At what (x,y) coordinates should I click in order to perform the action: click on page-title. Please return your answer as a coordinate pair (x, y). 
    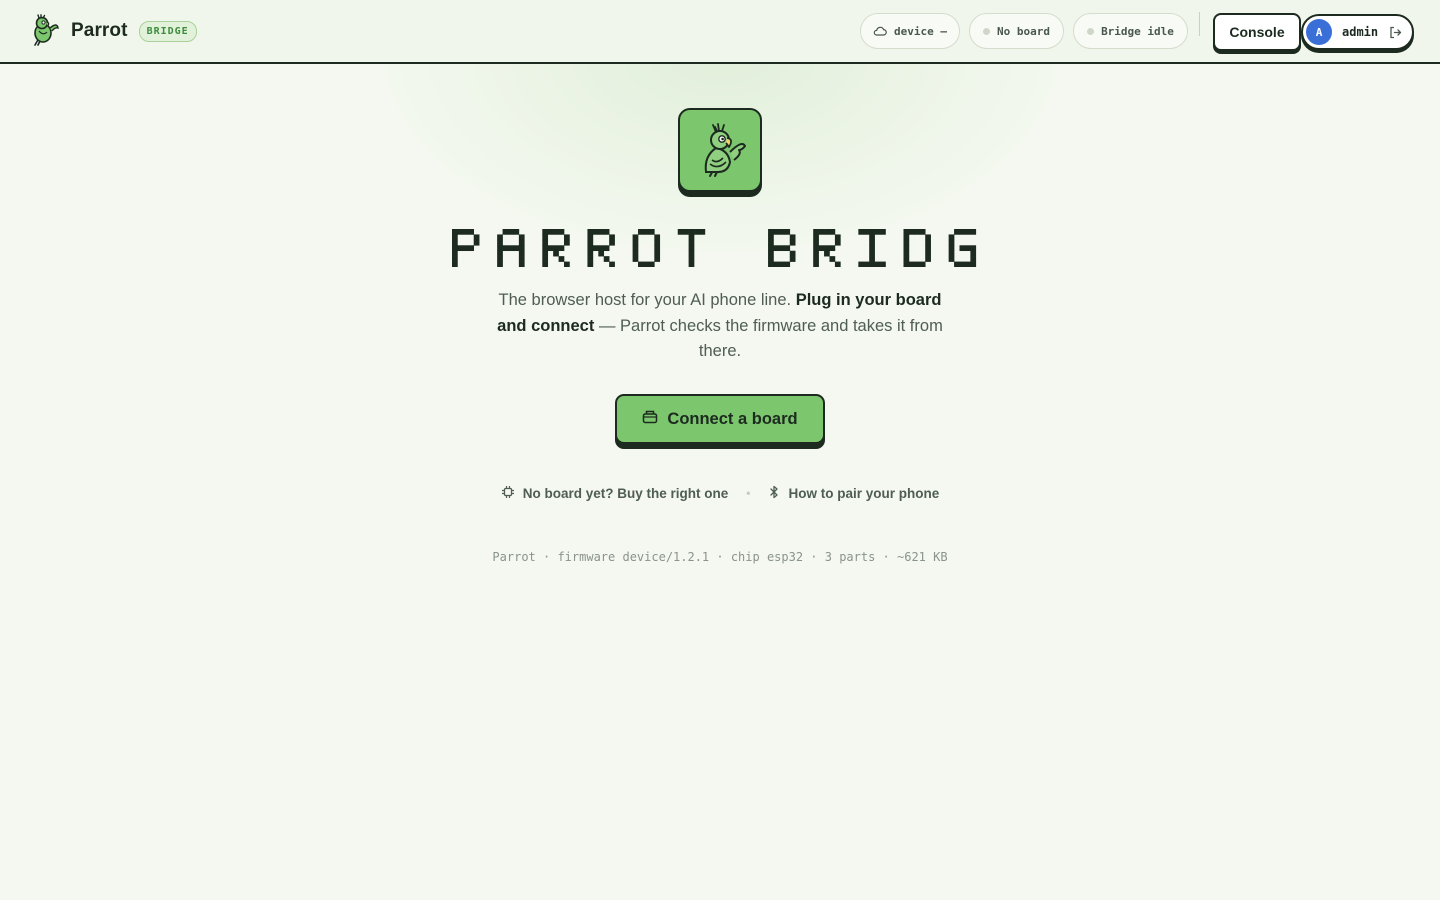
    Looking at the image, I should click on (737, 248).